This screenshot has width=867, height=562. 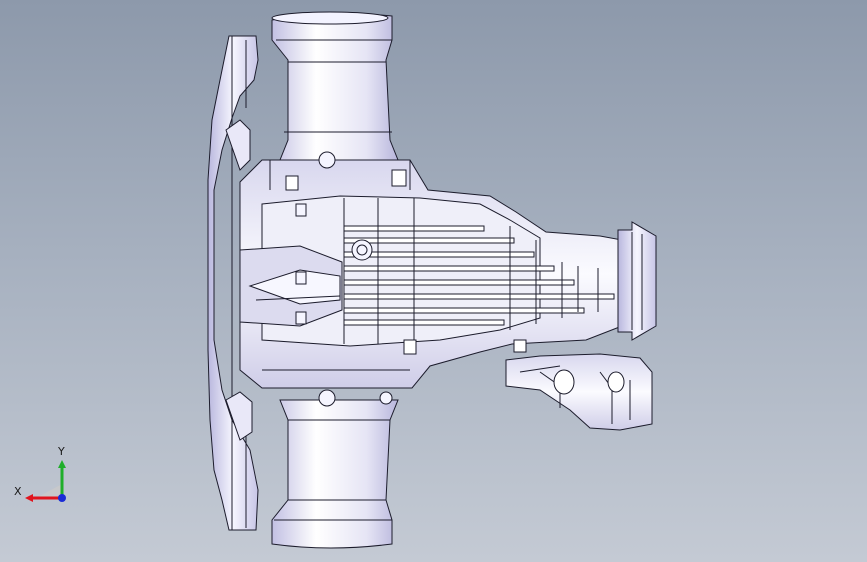 What do you see at coordinates (18, 491) in the screenshot?
I see `triad-x-label: X` at bounding box center [18, 491].